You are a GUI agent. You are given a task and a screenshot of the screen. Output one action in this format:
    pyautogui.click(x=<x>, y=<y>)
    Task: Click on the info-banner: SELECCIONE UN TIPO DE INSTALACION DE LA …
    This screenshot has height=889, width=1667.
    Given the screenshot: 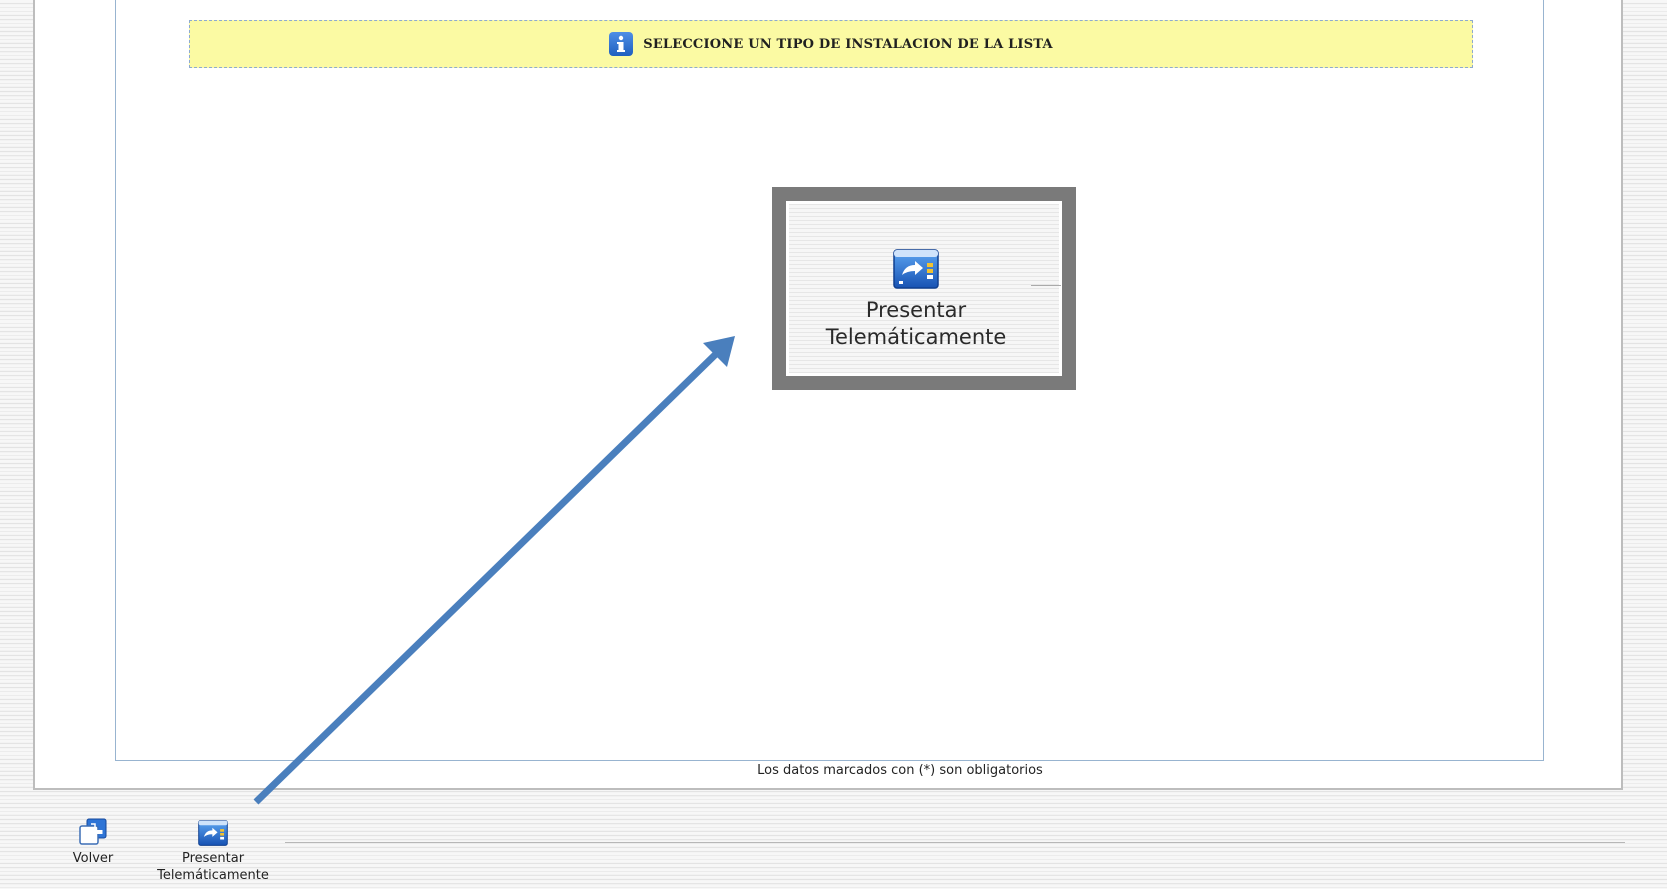 What is the action you would take?
    pyautogui.click(x=831, y=44)
    